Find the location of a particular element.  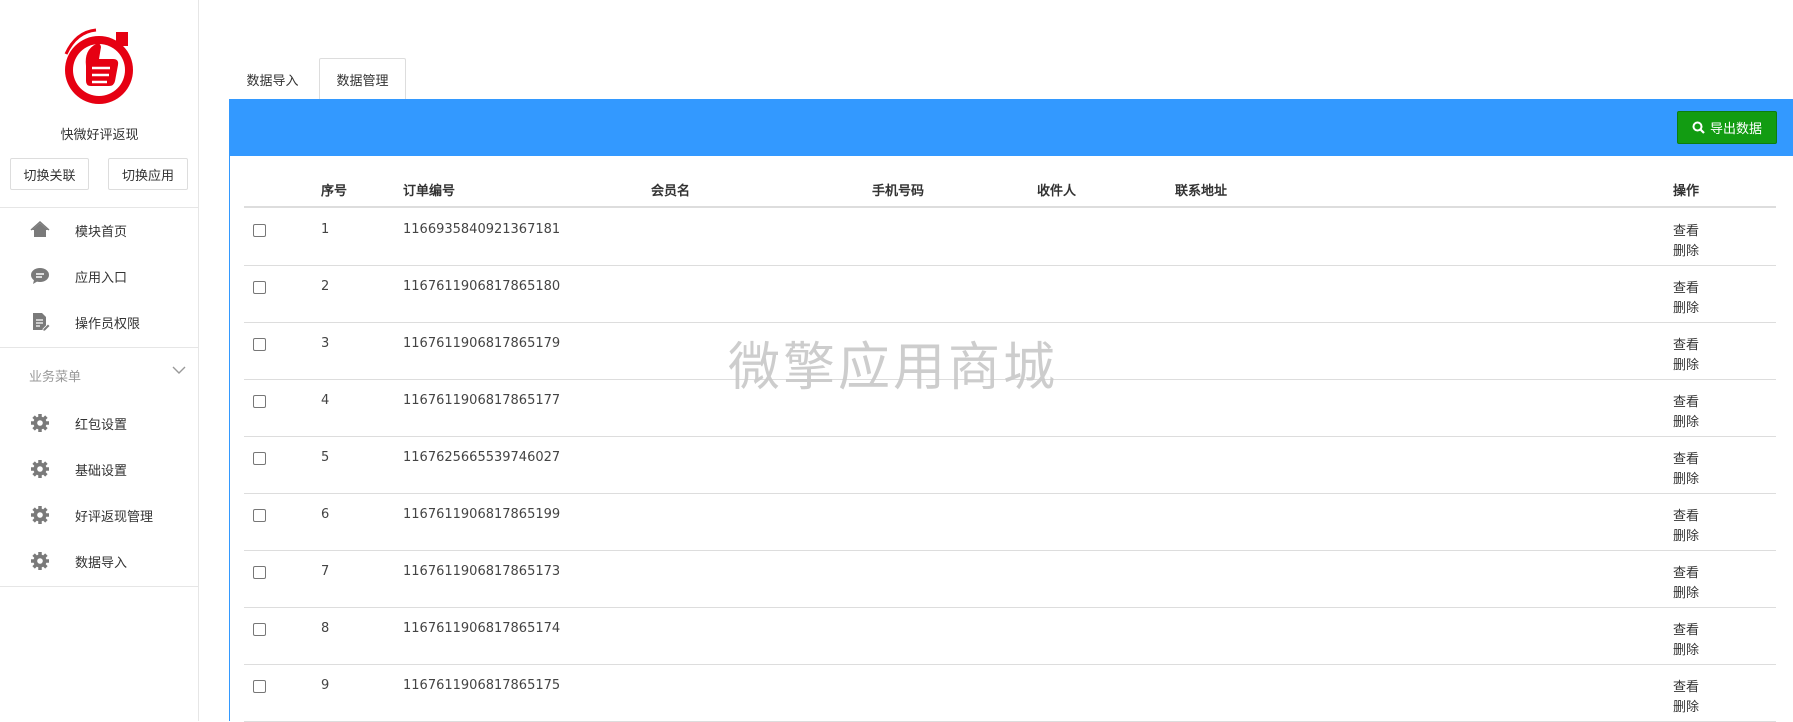

tab-data-import: 数据导入 is located at coordinates (272, 79).